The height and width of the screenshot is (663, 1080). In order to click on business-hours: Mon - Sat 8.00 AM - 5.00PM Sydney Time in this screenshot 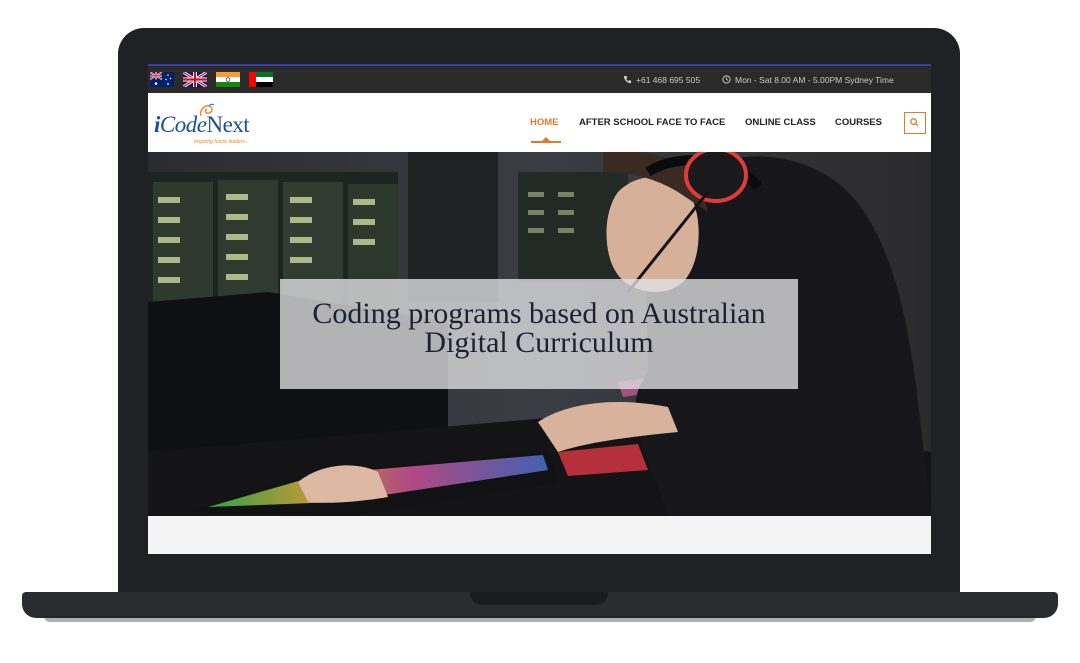, I will do `click(808, 80)`.